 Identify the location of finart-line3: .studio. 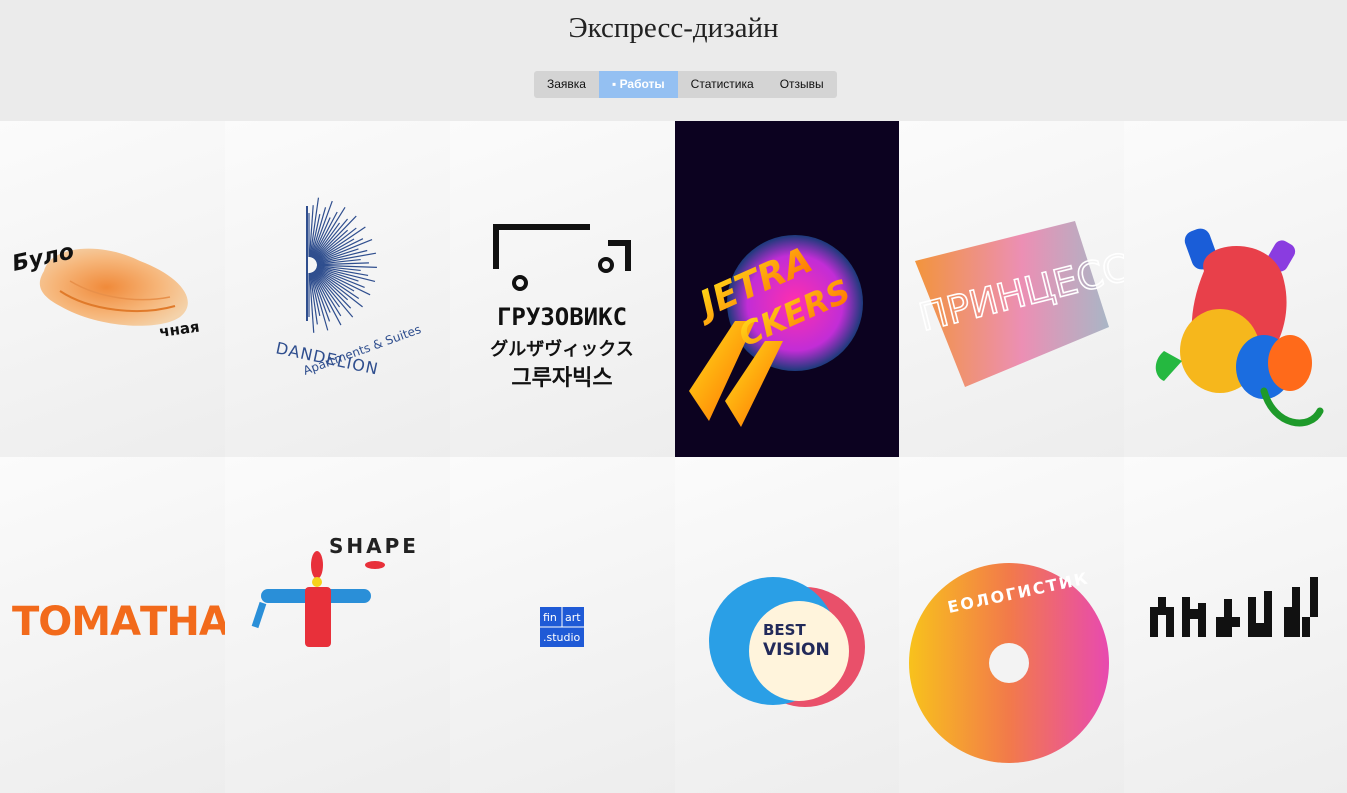
(562, 637).